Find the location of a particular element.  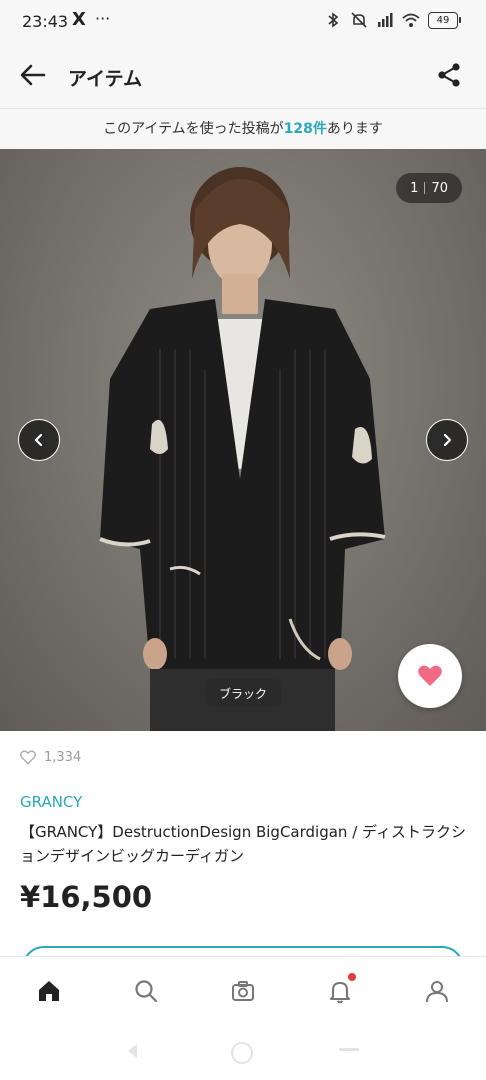

prev-image-button is located at coordinates (39, 440).